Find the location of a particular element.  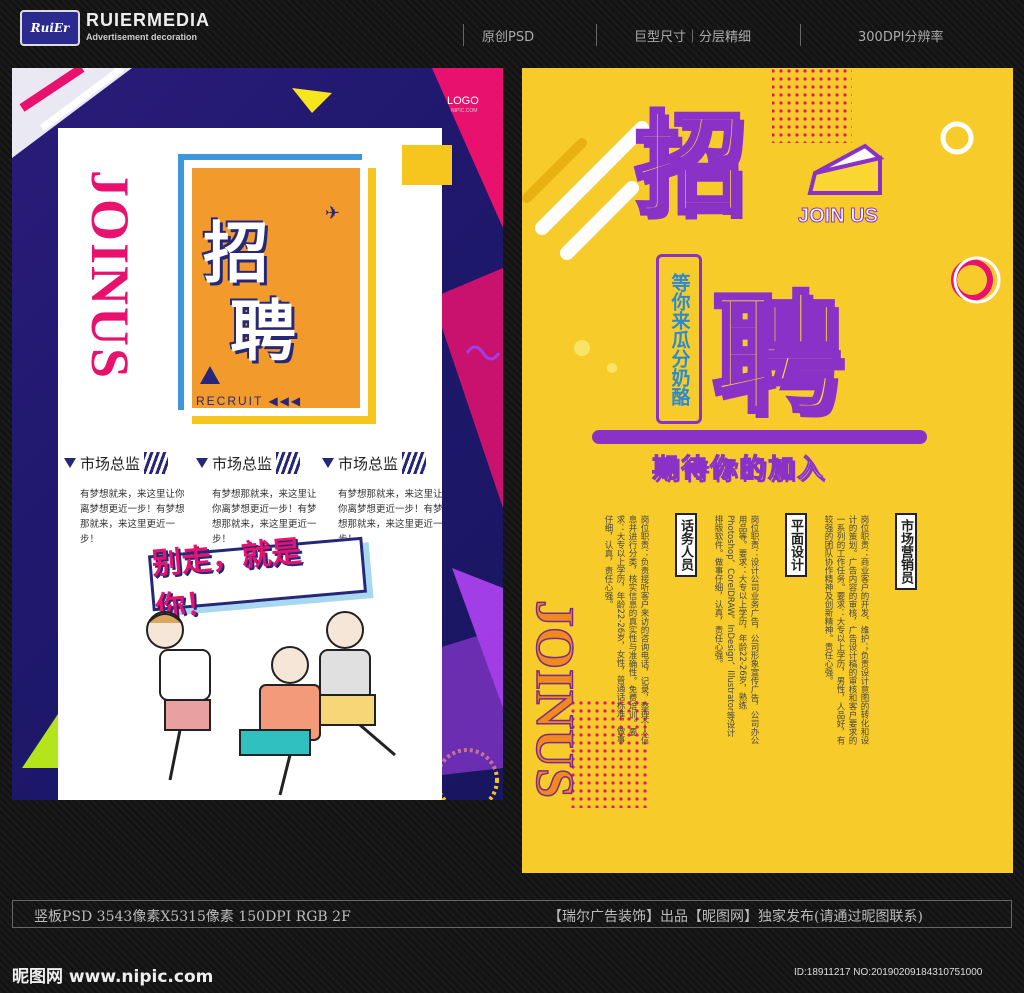

tagline: 期待你的加入 is located at coordinates (739, 469).